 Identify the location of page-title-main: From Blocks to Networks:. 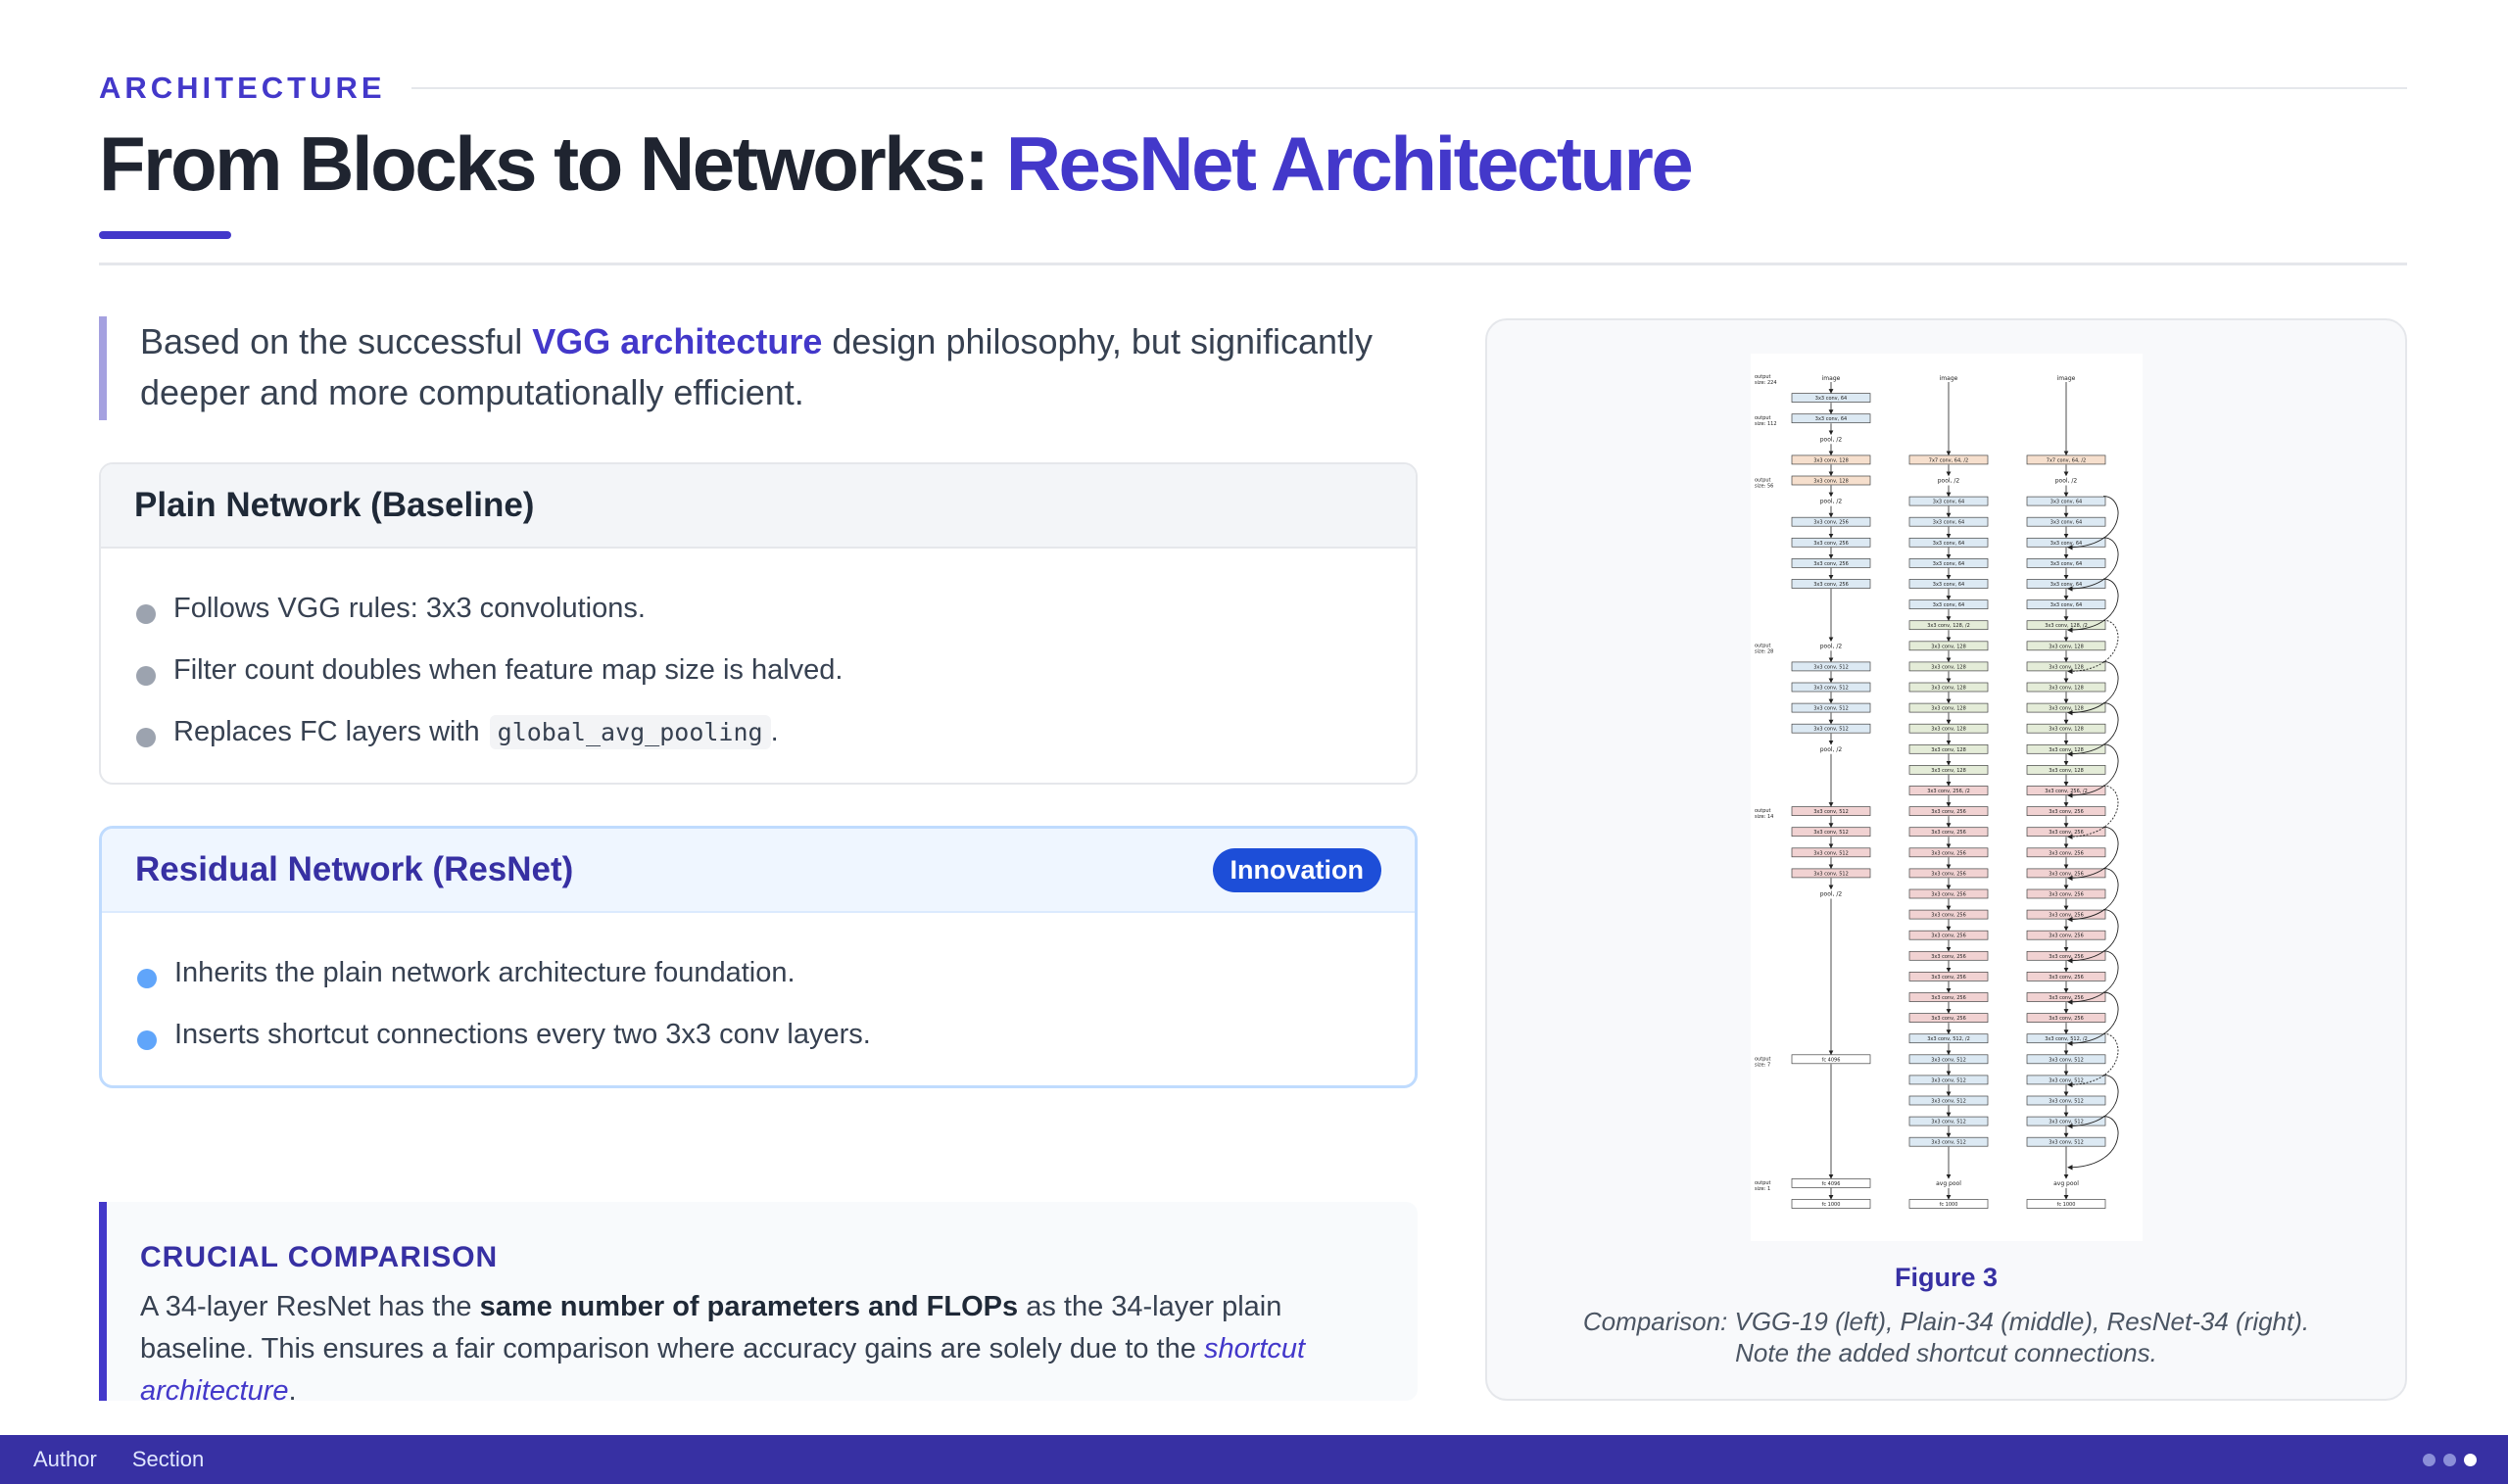
(552, 163).